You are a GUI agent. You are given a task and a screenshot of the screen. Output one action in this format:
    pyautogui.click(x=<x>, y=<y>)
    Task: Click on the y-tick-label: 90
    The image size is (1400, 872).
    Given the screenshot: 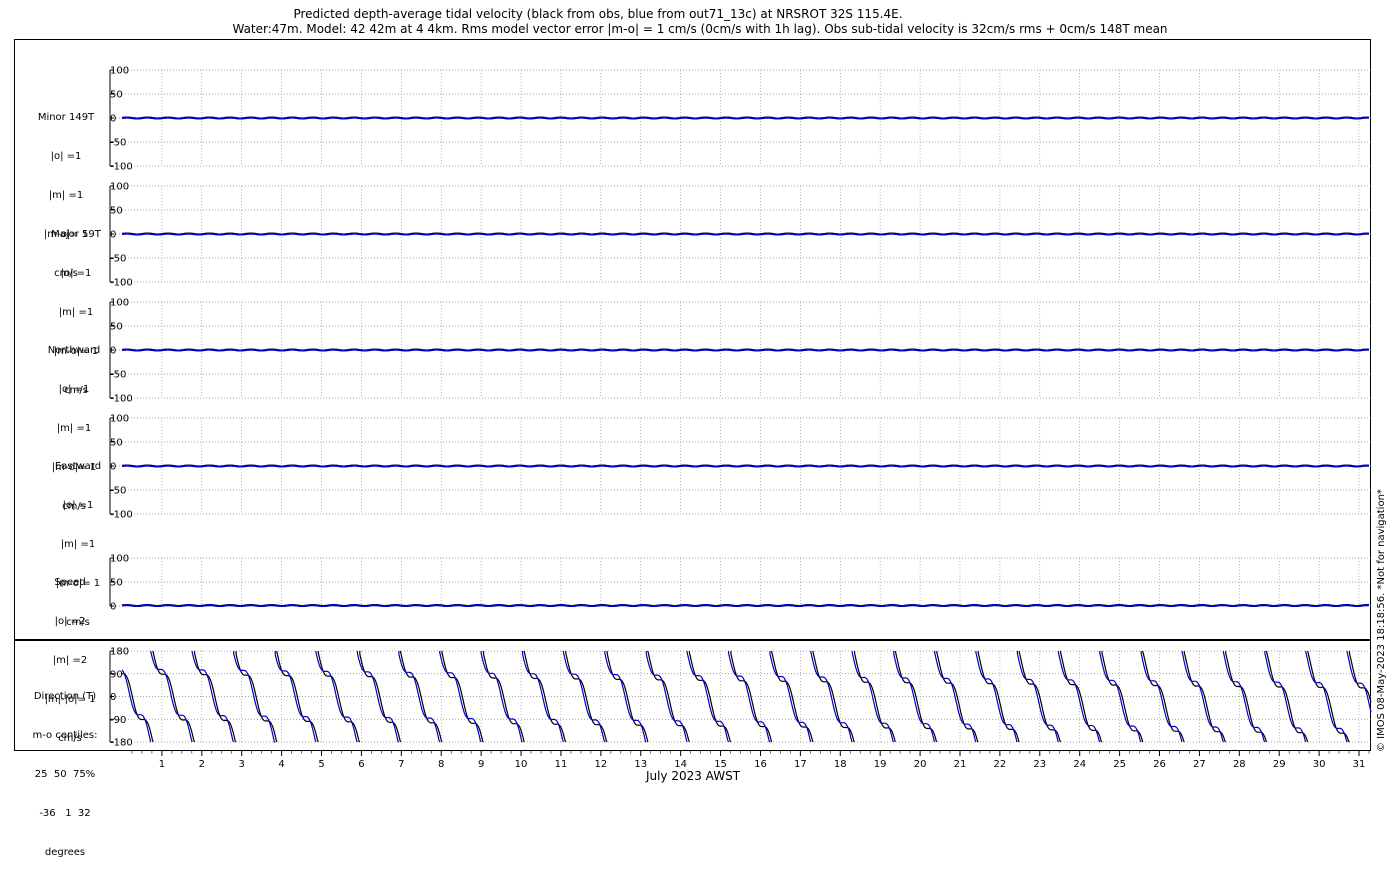 What is the action you would take?
    pyautogui.click(x=116, y=674)
    